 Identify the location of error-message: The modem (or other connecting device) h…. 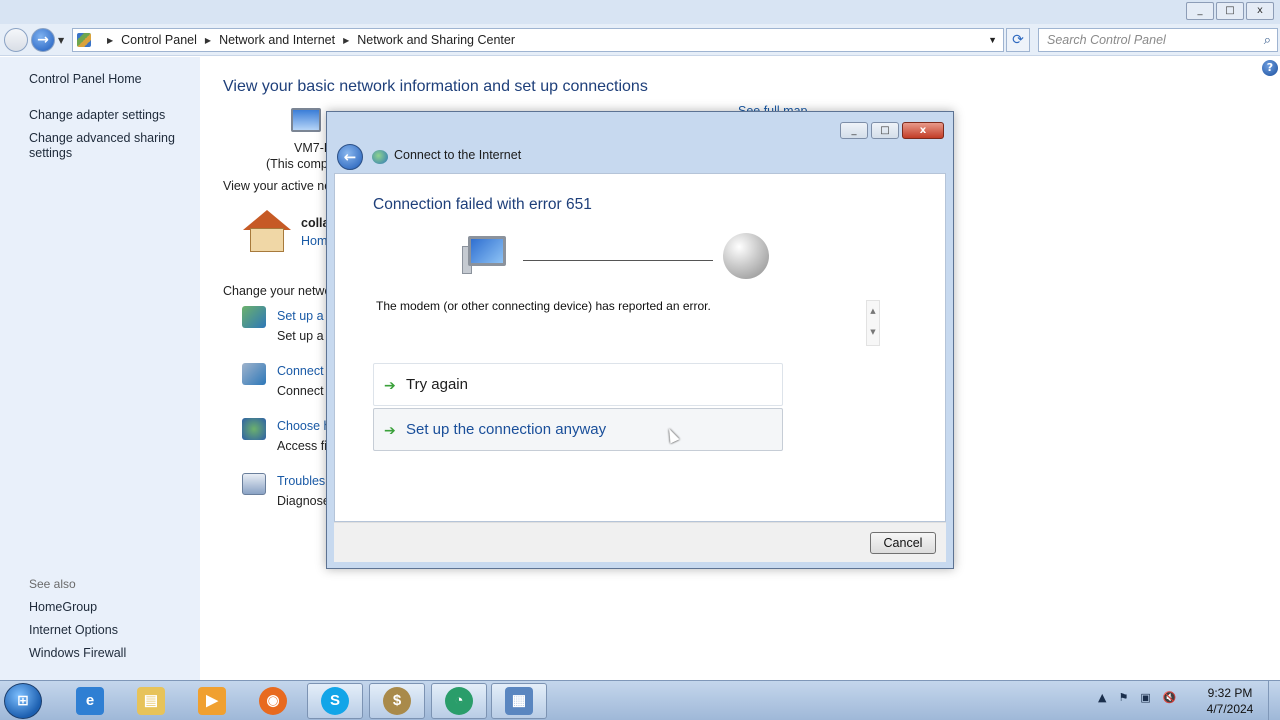
(543, 306).